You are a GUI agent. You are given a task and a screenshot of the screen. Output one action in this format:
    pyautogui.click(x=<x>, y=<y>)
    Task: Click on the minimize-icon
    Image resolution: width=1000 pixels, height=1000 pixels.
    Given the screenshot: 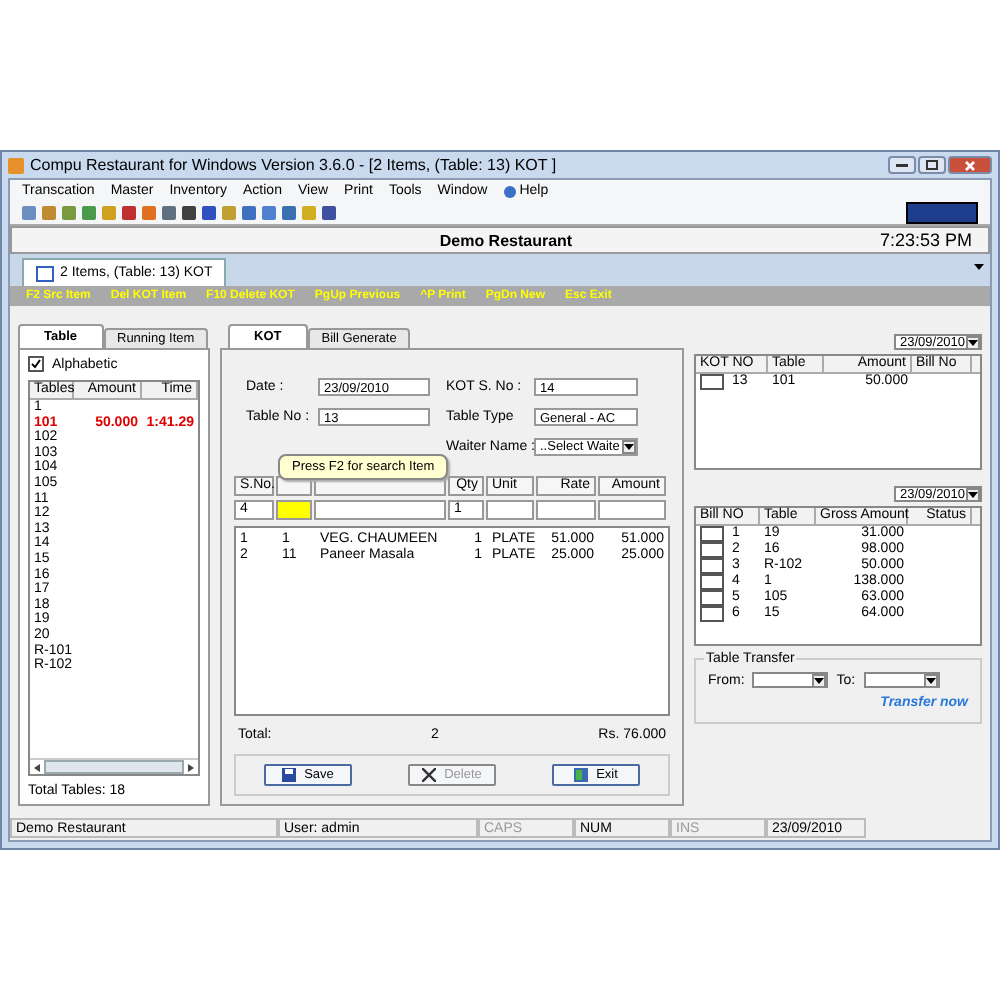 What is the action you would take?
    pyautogui.click(x=902, y=165)
    